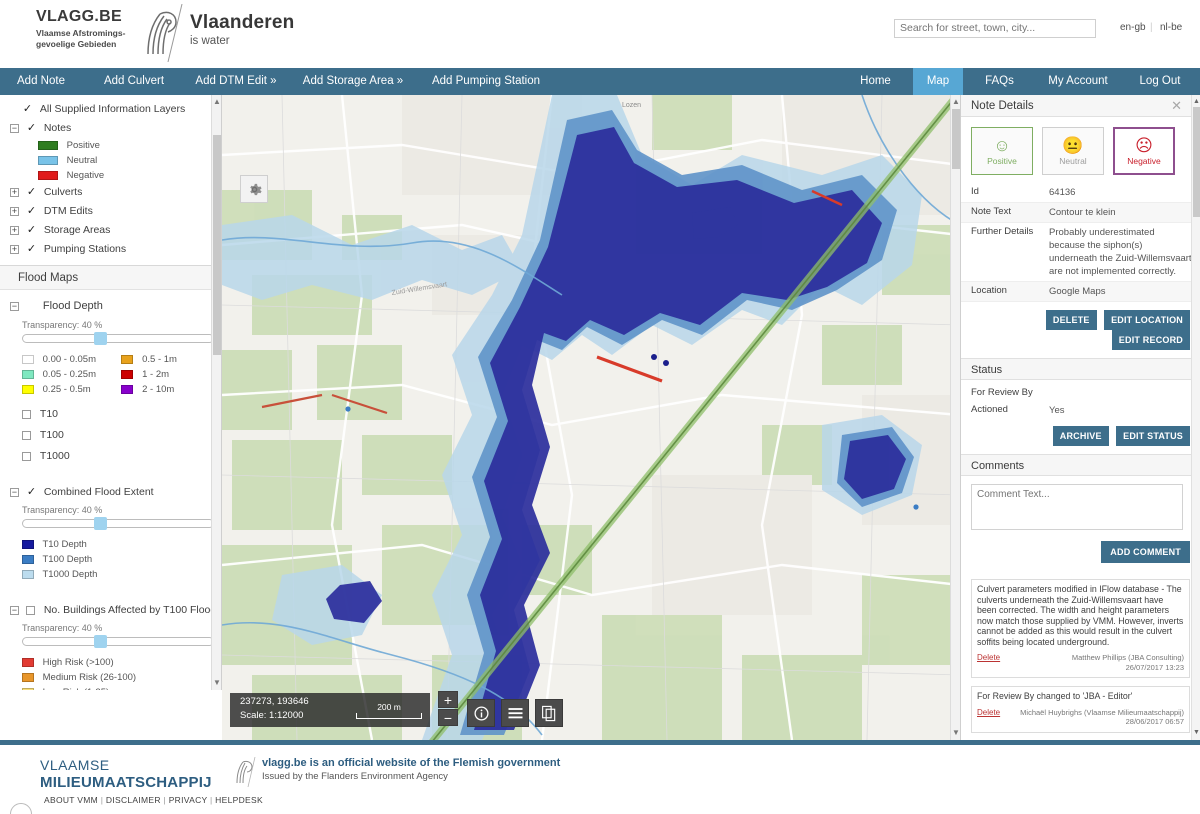  Describe the element at coordinates (1077, 507) in the screenshot. I see `comment-input` at that location.